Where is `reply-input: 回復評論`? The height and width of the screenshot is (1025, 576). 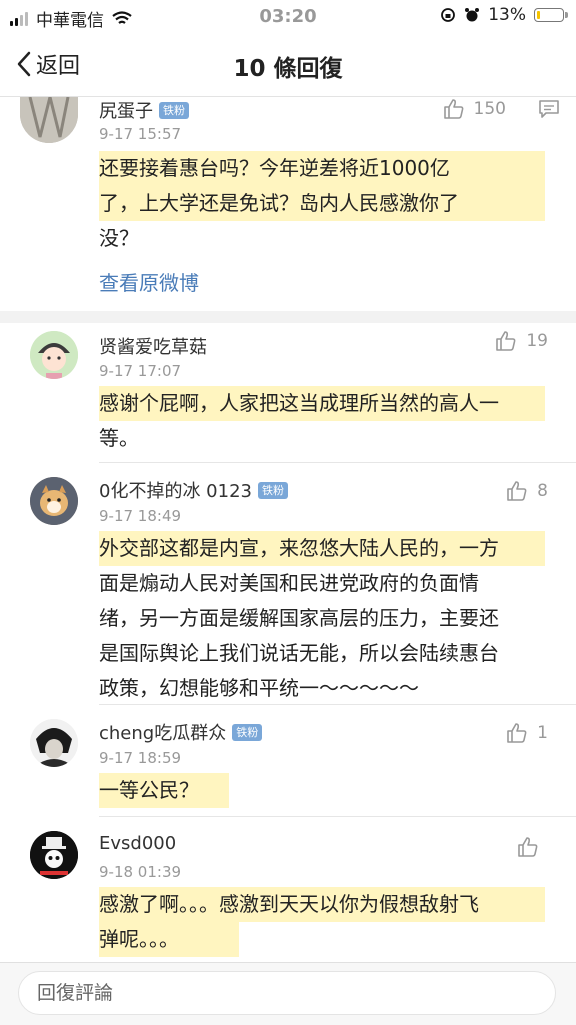 reply-input: 回復評論 is located at coordinates (287, 993).